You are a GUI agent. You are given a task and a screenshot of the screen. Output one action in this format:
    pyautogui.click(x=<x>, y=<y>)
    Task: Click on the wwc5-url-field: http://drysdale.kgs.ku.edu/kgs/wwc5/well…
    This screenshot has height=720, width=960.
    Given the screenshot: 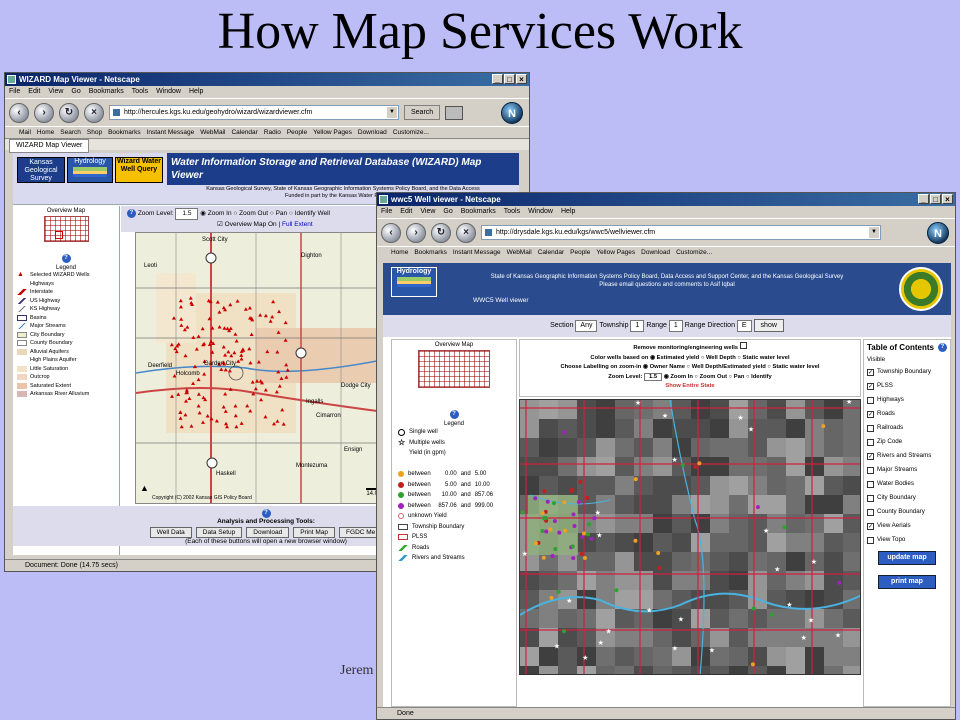 What is the action you would take?
    pyautogui.click(x=681, y=232)
    